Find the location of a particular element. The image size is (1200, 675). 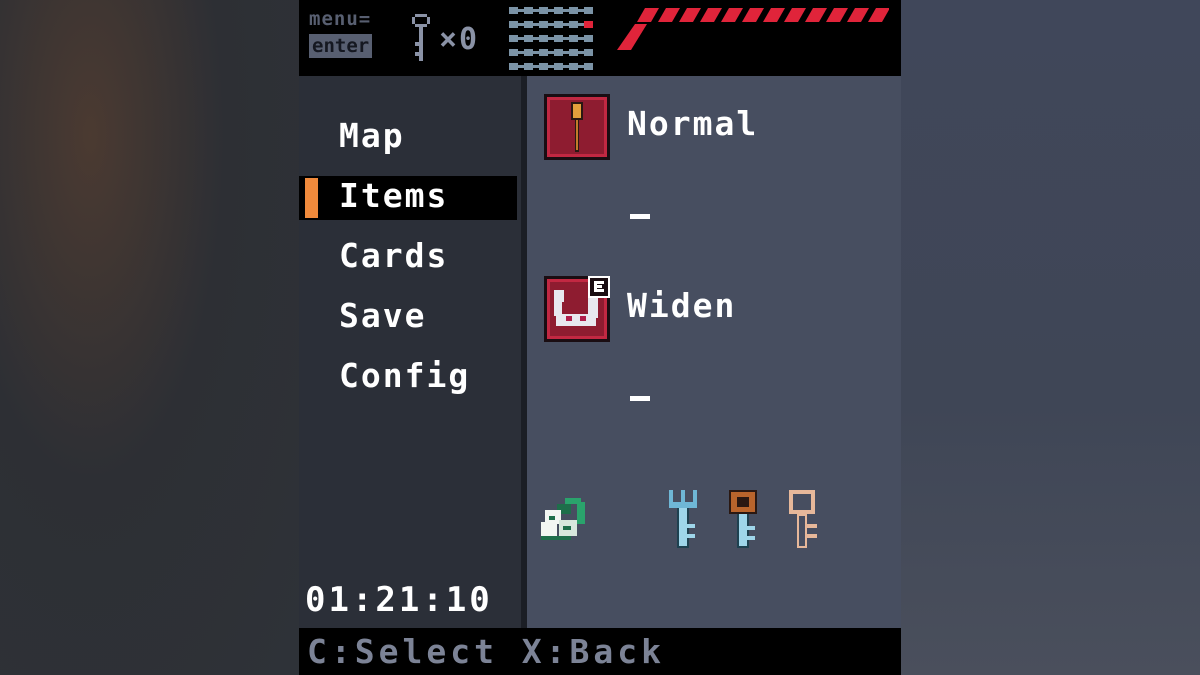

menu-item-map: Map is located at coordinates (372, 135).